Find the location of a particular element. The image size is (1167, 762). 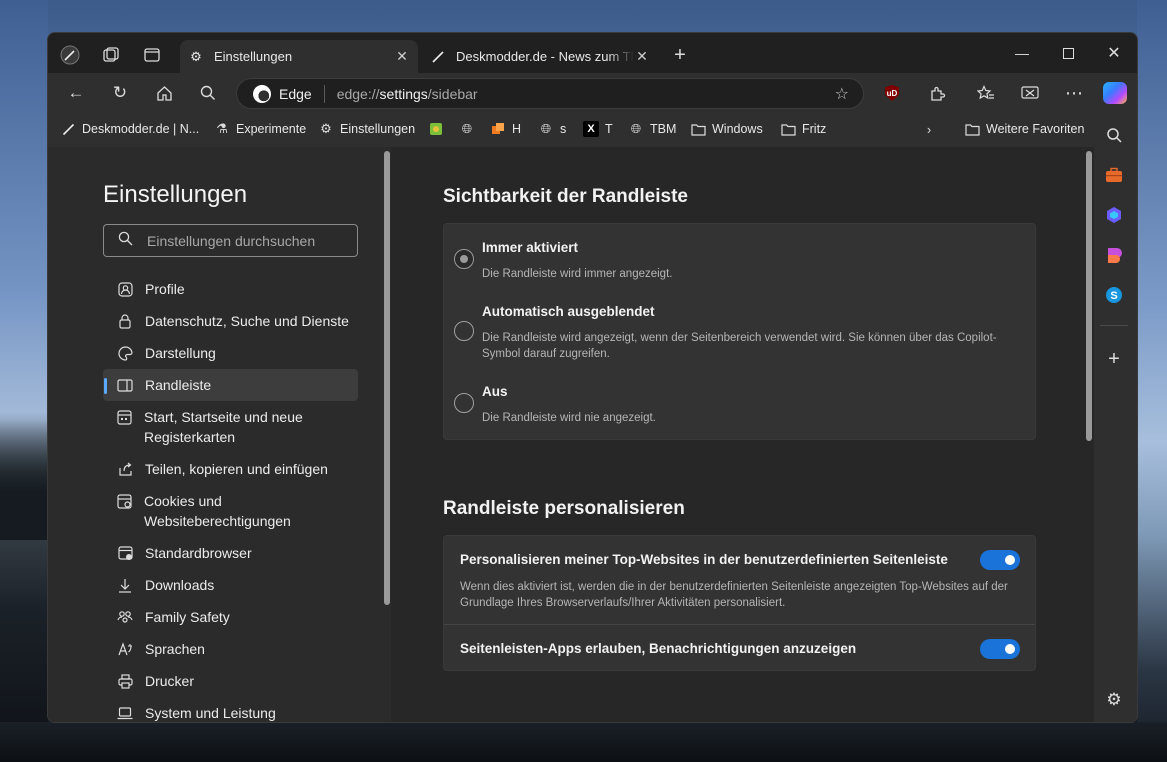

sidebar-copilot-icon is located at coordinates (1114, 215).